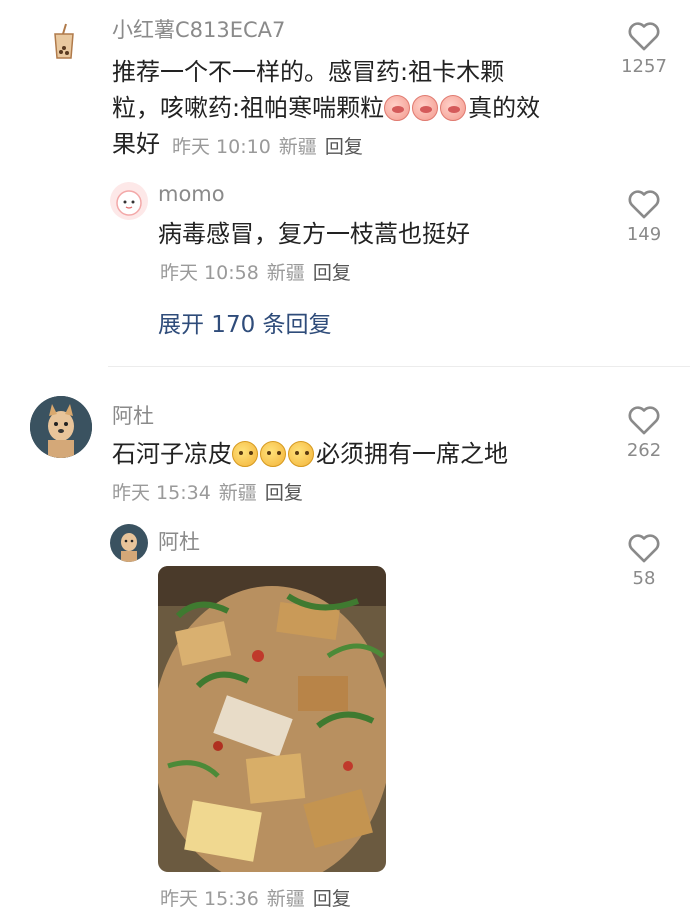  What do you see at coordinates (191, 194) in the screenshot?
I see `comment-username: momo` at bounding box center [191, 194].